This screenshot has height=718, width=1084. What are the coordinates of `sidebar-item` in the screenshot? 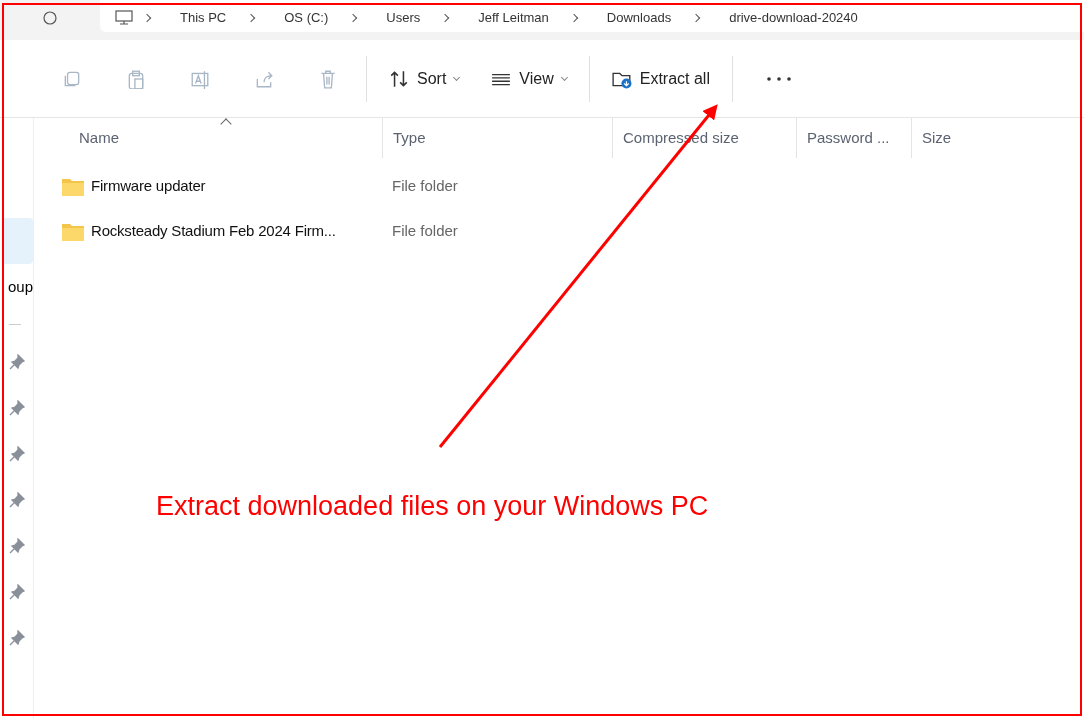 It's located at (17, 241).